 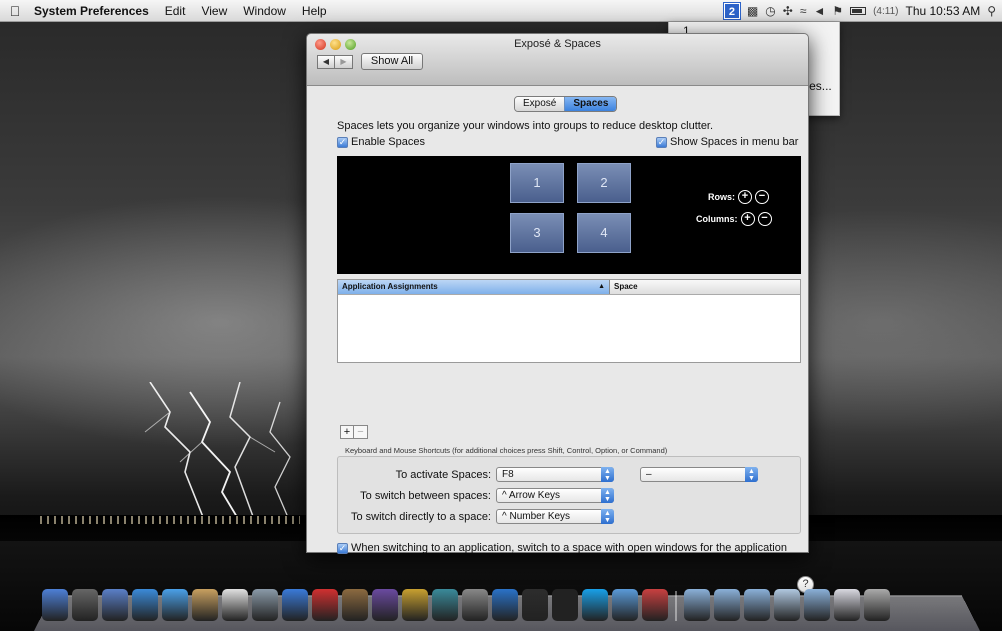 I want to click on switch-between-popup: ^ Arrow Keys ▲ ▼, so click(x=555, y=495).